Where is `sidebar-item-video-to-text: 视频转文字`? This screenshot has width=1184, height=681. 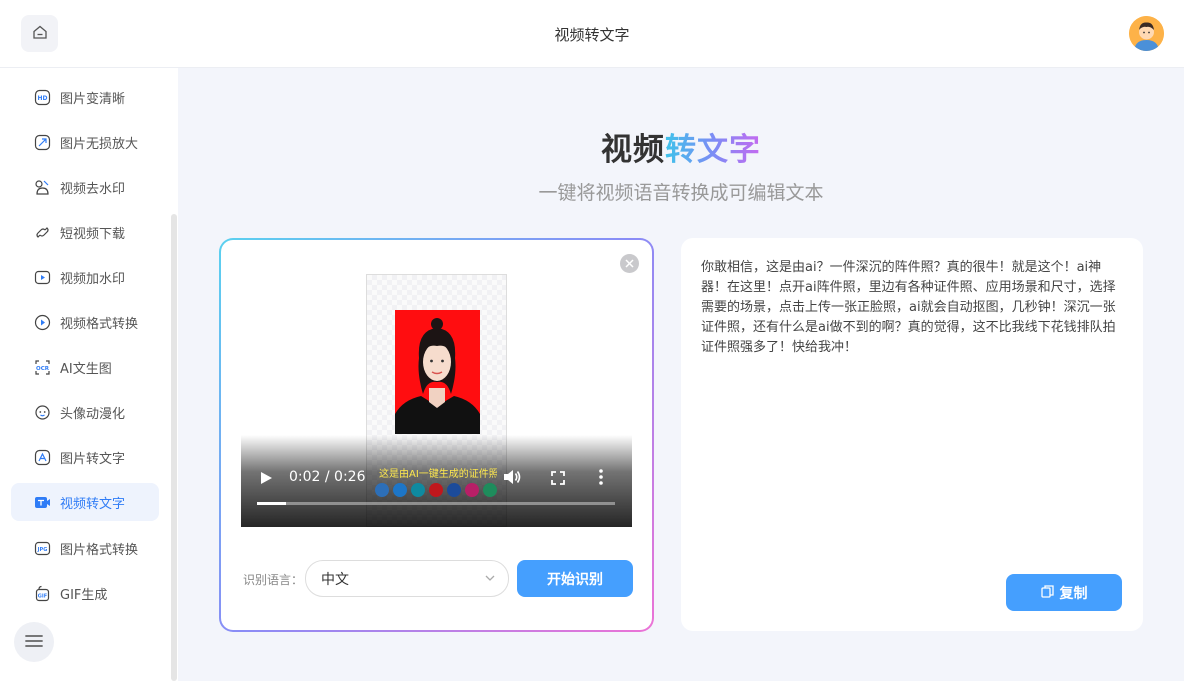 sidebar-item-video-to-text: 视频转文字 is located at coordinates (85, 502).